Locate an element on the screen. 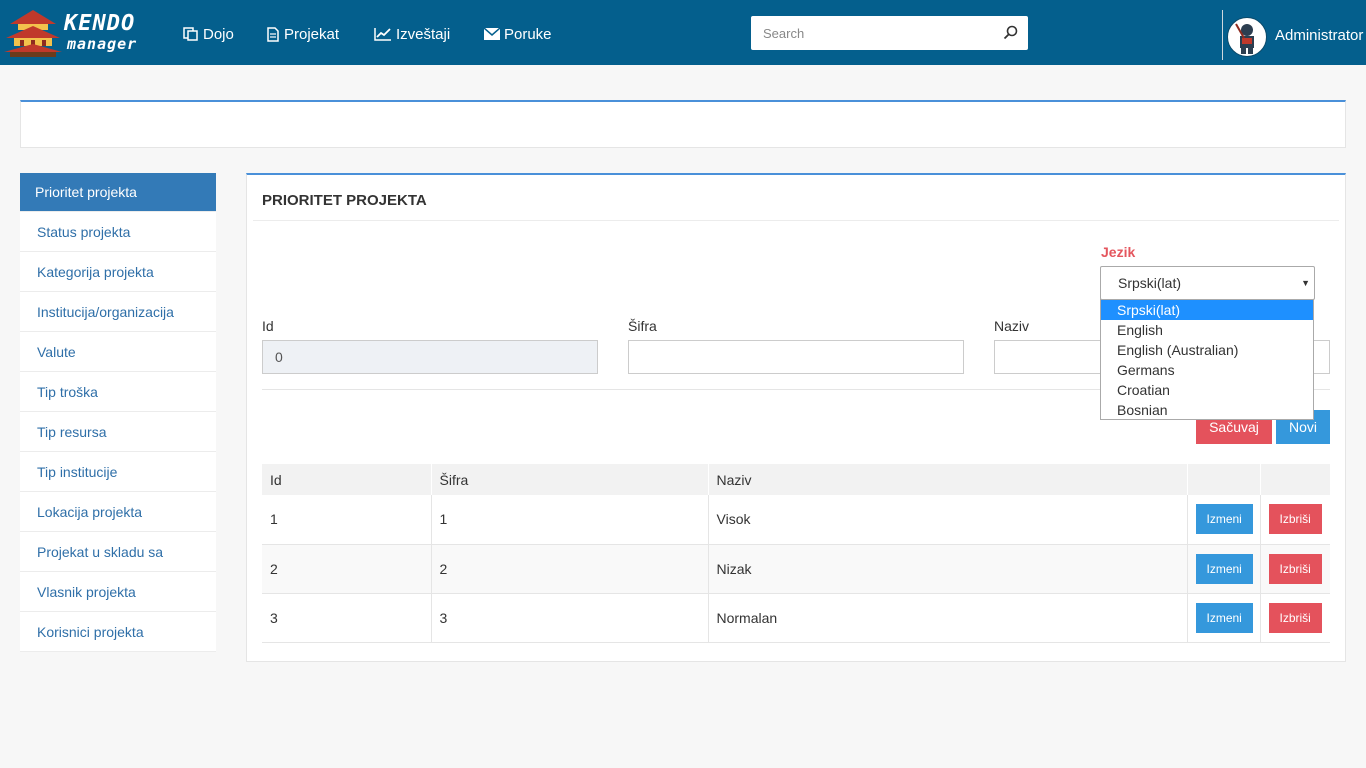 This screenshot has width=1366, height=768. sidebar-item-prioritet-projekta: Prioritet projekta is located at coordinates (118, 192).